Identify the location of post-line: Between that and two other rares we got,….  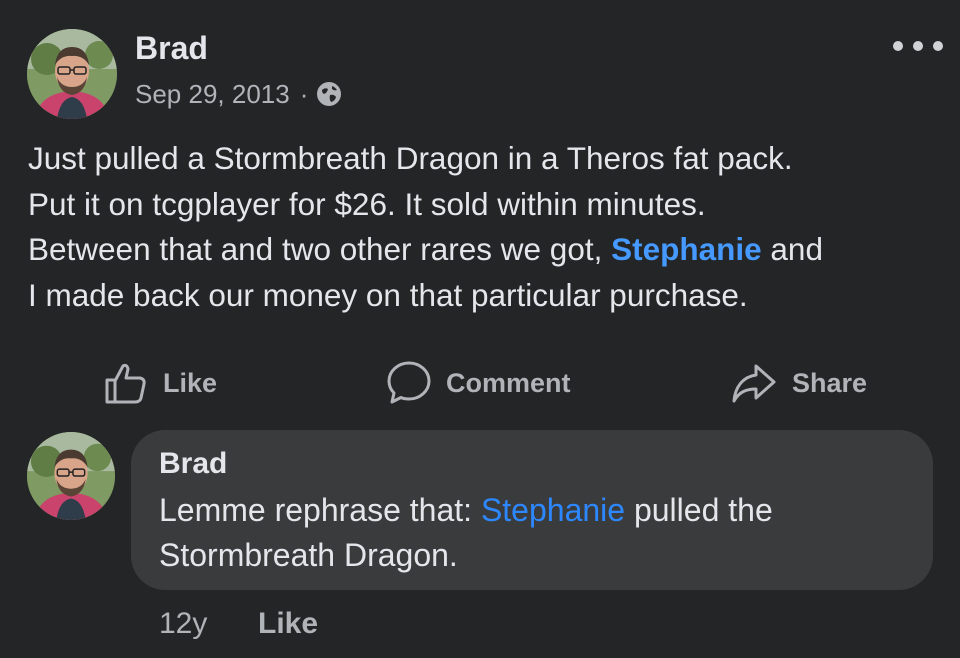
(483, 250).